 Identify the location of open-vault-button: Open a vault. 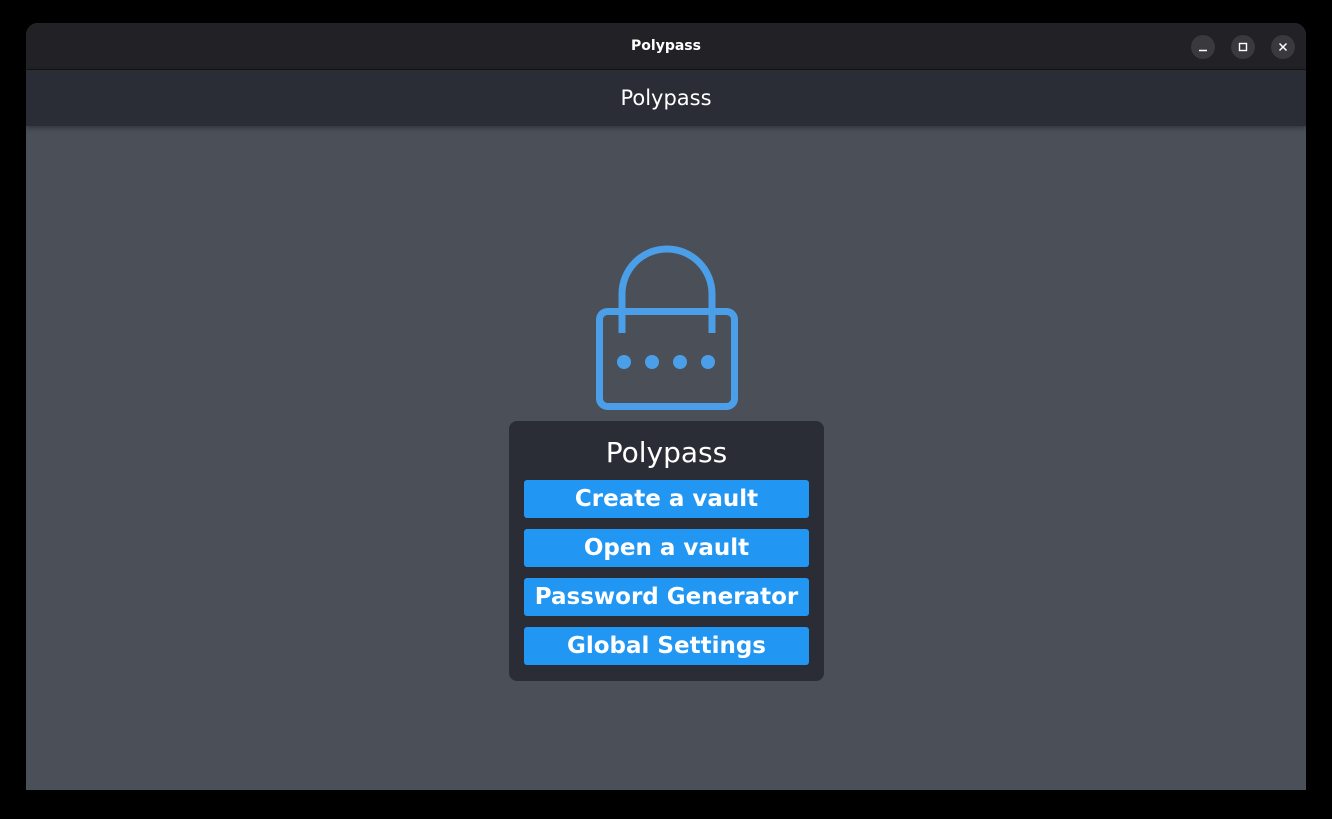
(666, 548).